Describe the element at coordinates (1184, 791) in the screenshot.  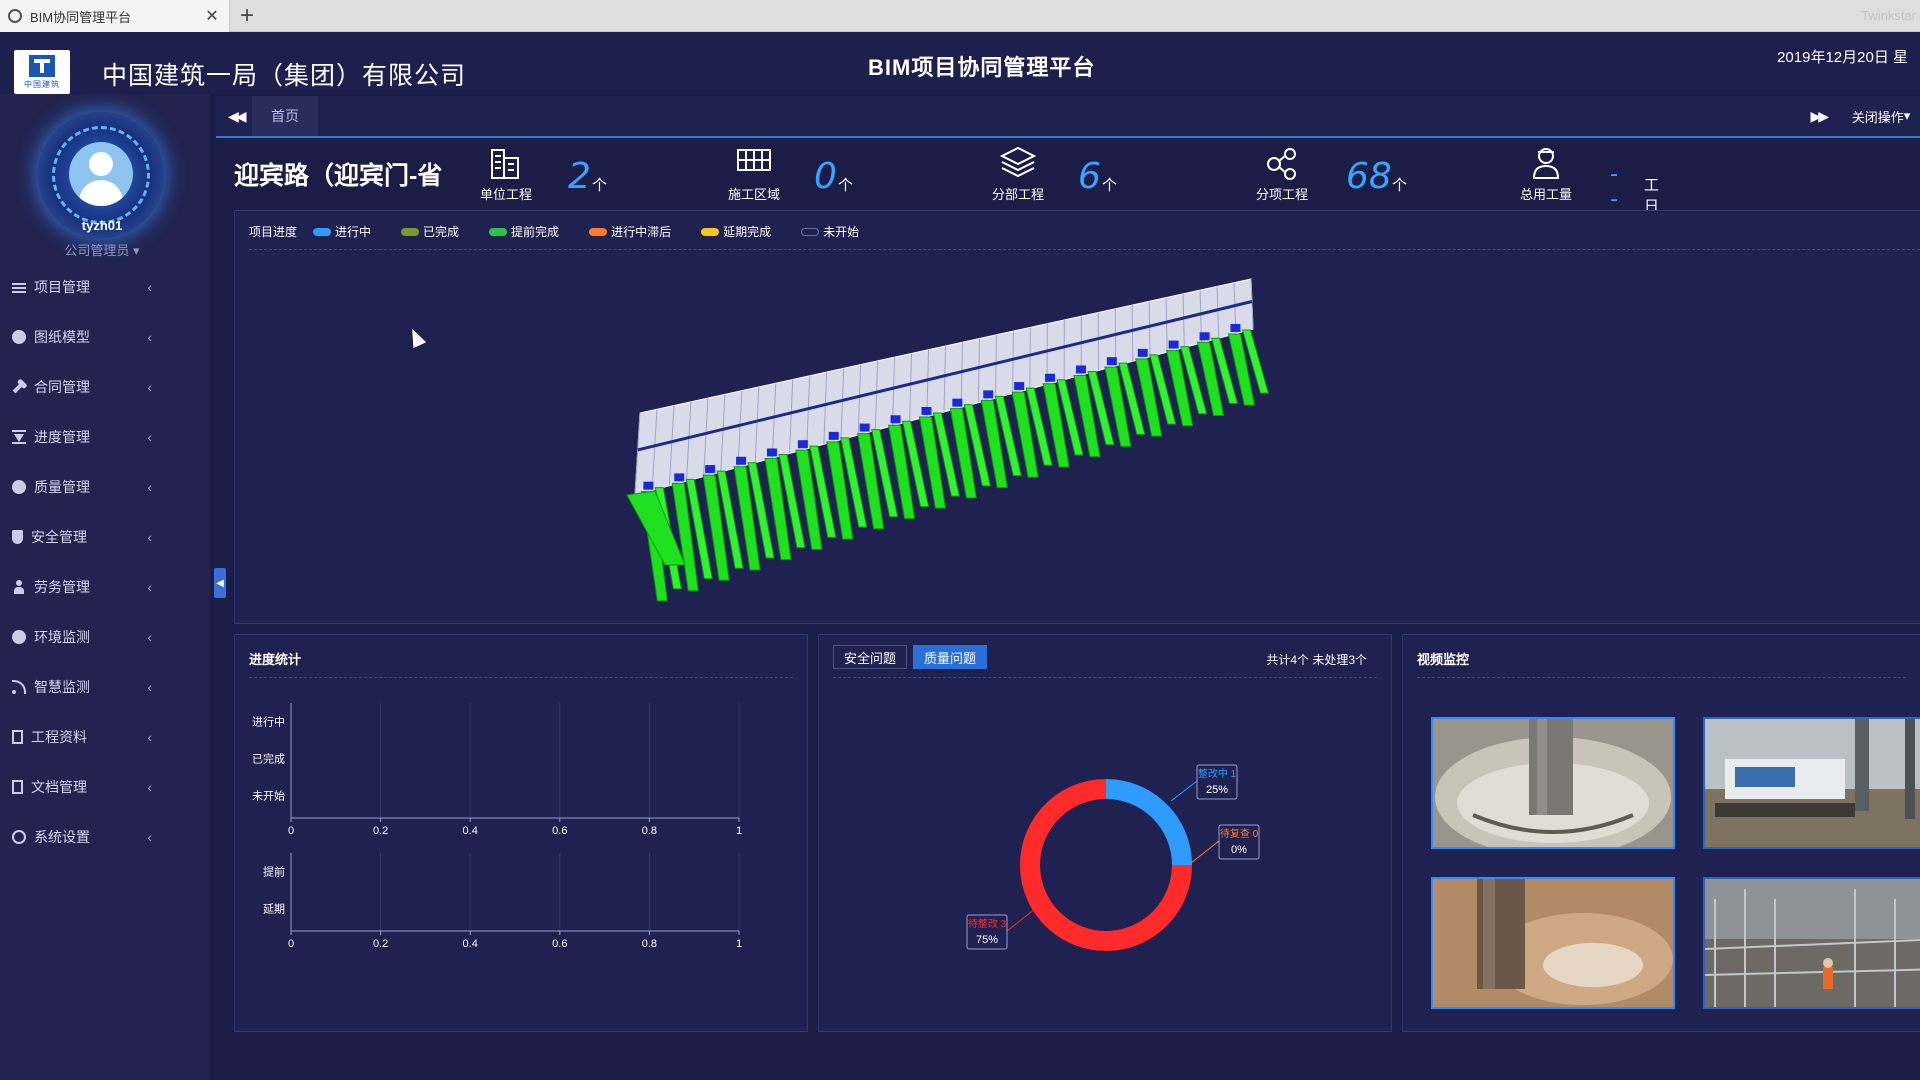
I see `callout-leader` at that location.